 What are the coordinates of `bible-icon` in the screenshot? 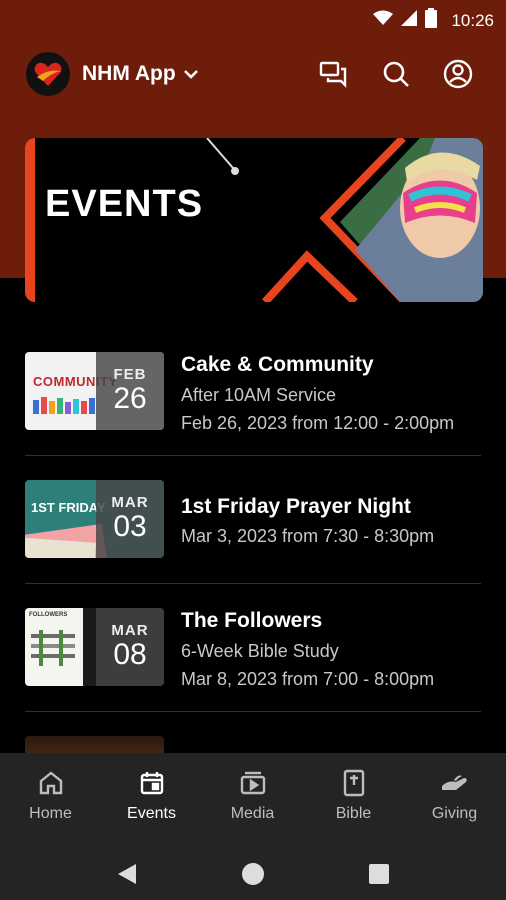 It's located at (354, 783).